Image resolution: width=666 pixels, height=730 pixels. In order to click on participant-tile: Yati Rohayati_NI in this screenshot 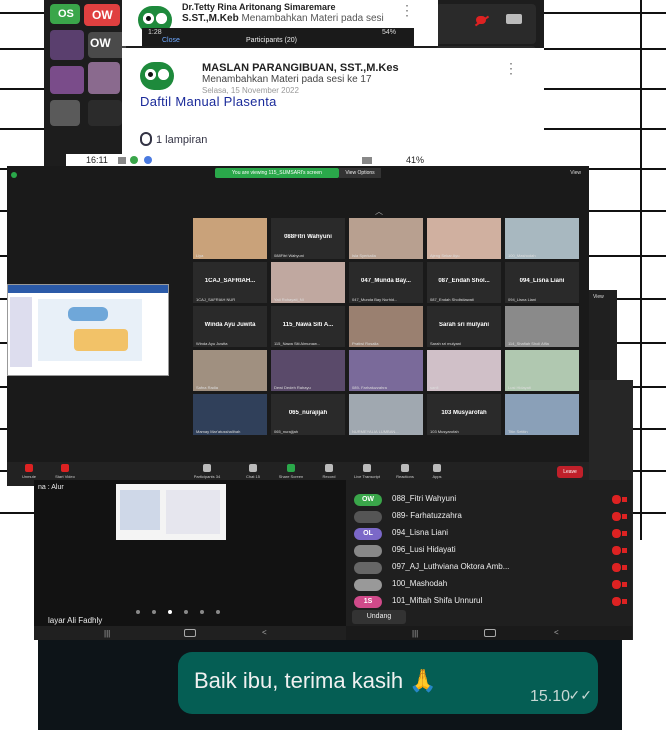, I will do `click(308, 282)`.